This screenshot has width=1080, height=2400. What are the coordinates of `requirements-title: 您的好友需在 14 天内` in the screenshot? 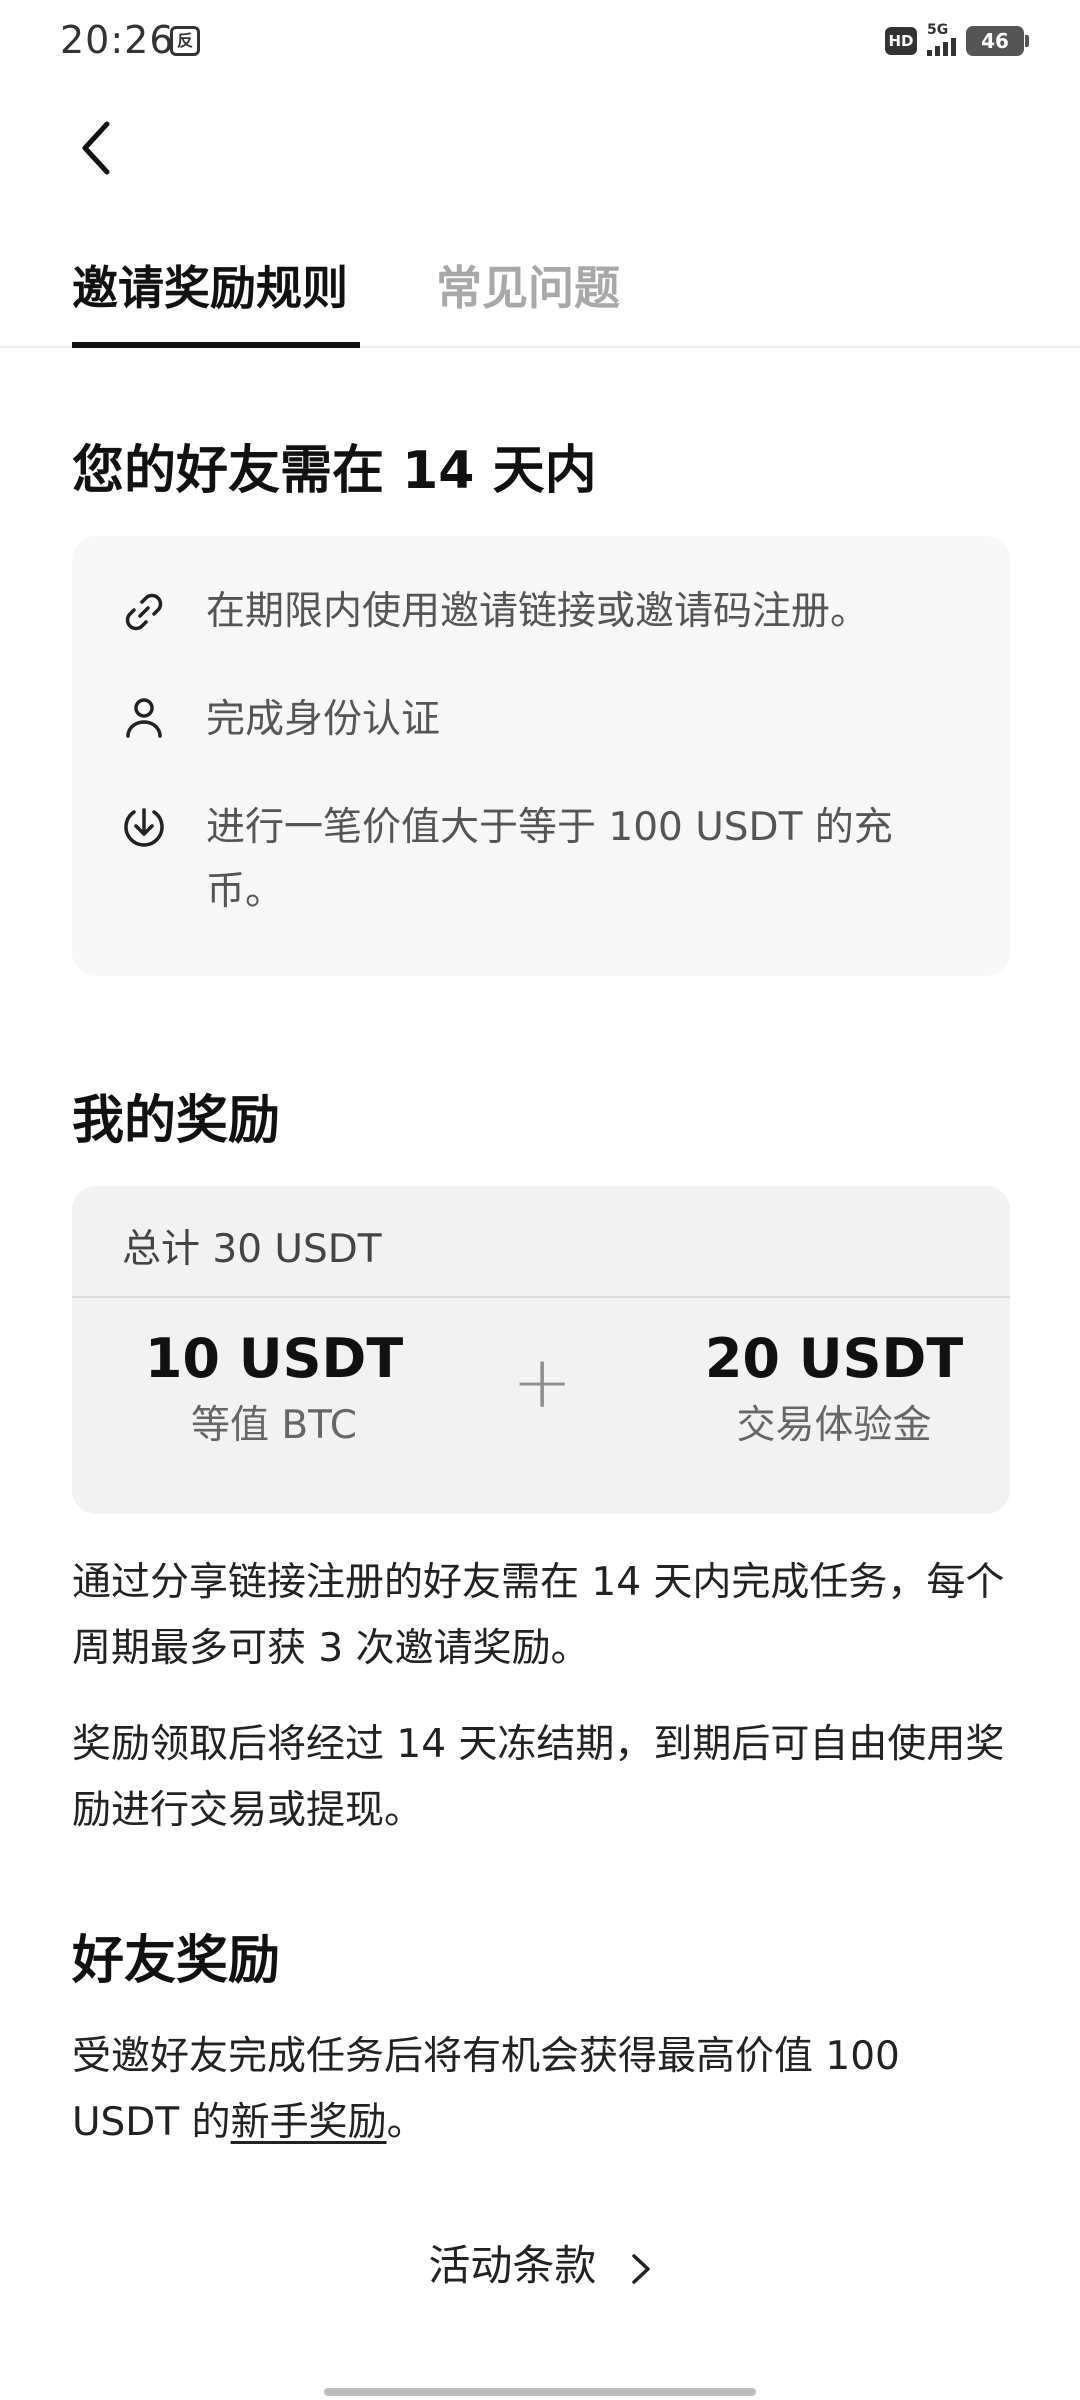 It's located at (334, 471).